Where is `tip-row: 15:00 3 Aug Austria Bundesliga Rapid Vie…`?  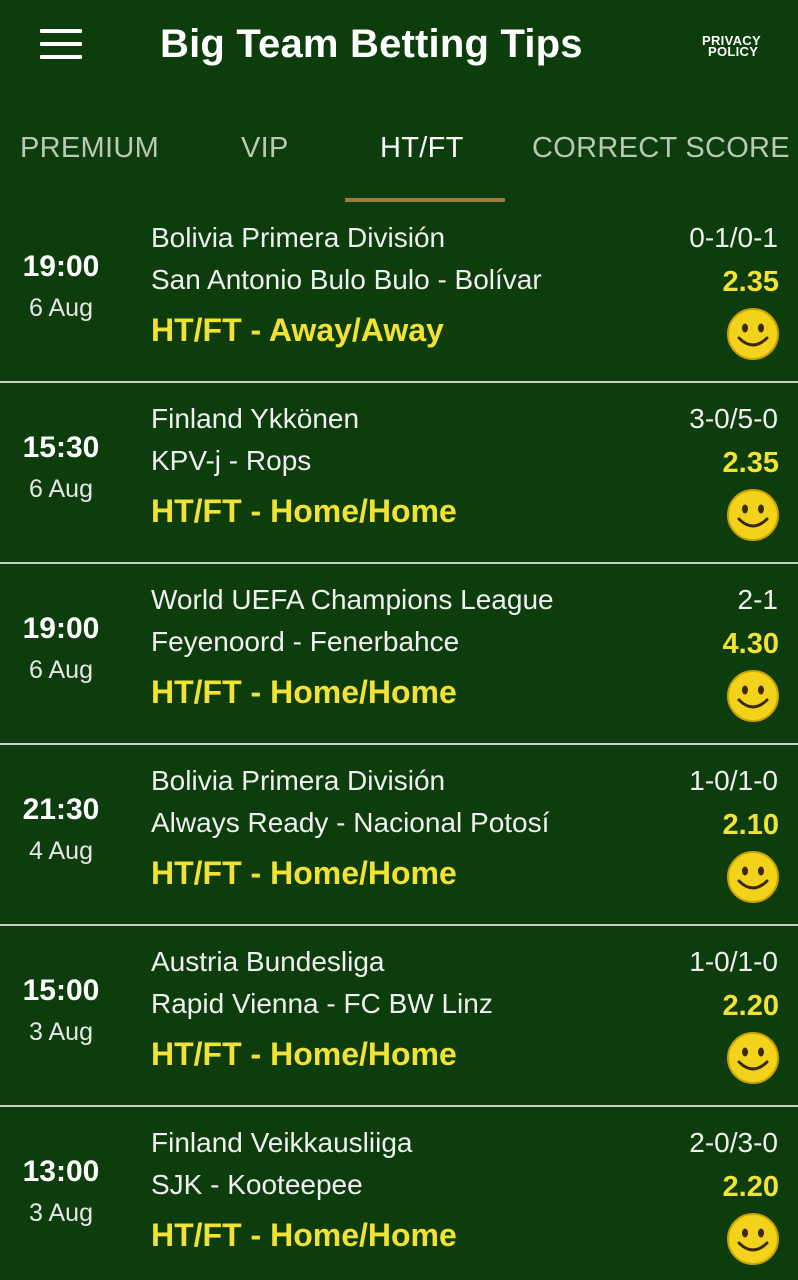 tip-row: 15:00 3 Aug Austria Bundesliga Rapid Vie… is located at coordinates (399, 1016).